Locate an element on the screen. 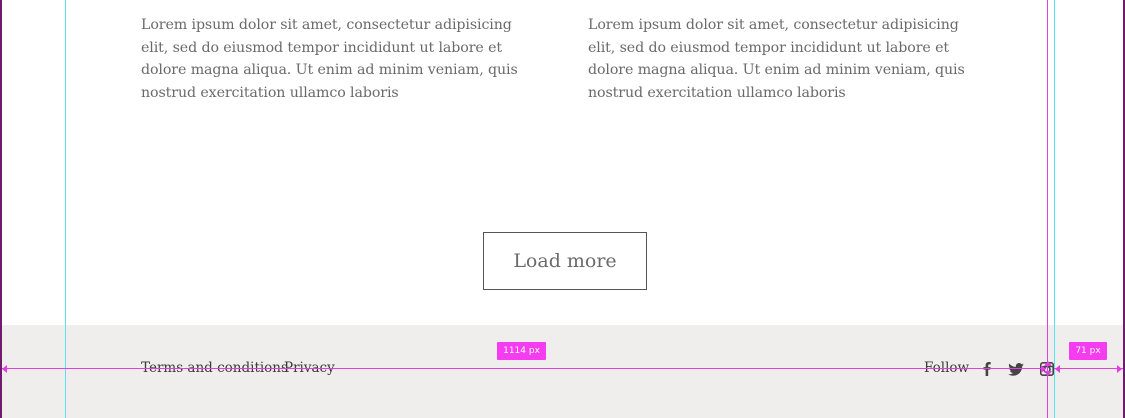 The height and width of the screenshot is (418, 1125). guide-line-right is located at coordinates (1054, 209).